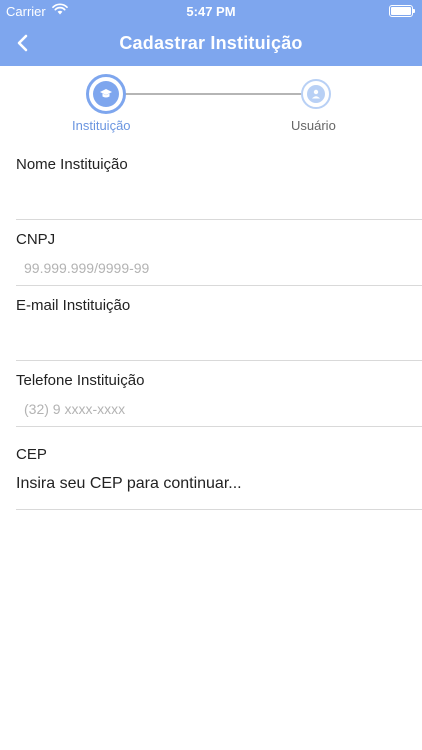 This screenshot has width=422, height=750. Describe the element at coordinates (72, 164) in the screenshot. I see `nome-instituicao-label: Nome Instituição` at that location.